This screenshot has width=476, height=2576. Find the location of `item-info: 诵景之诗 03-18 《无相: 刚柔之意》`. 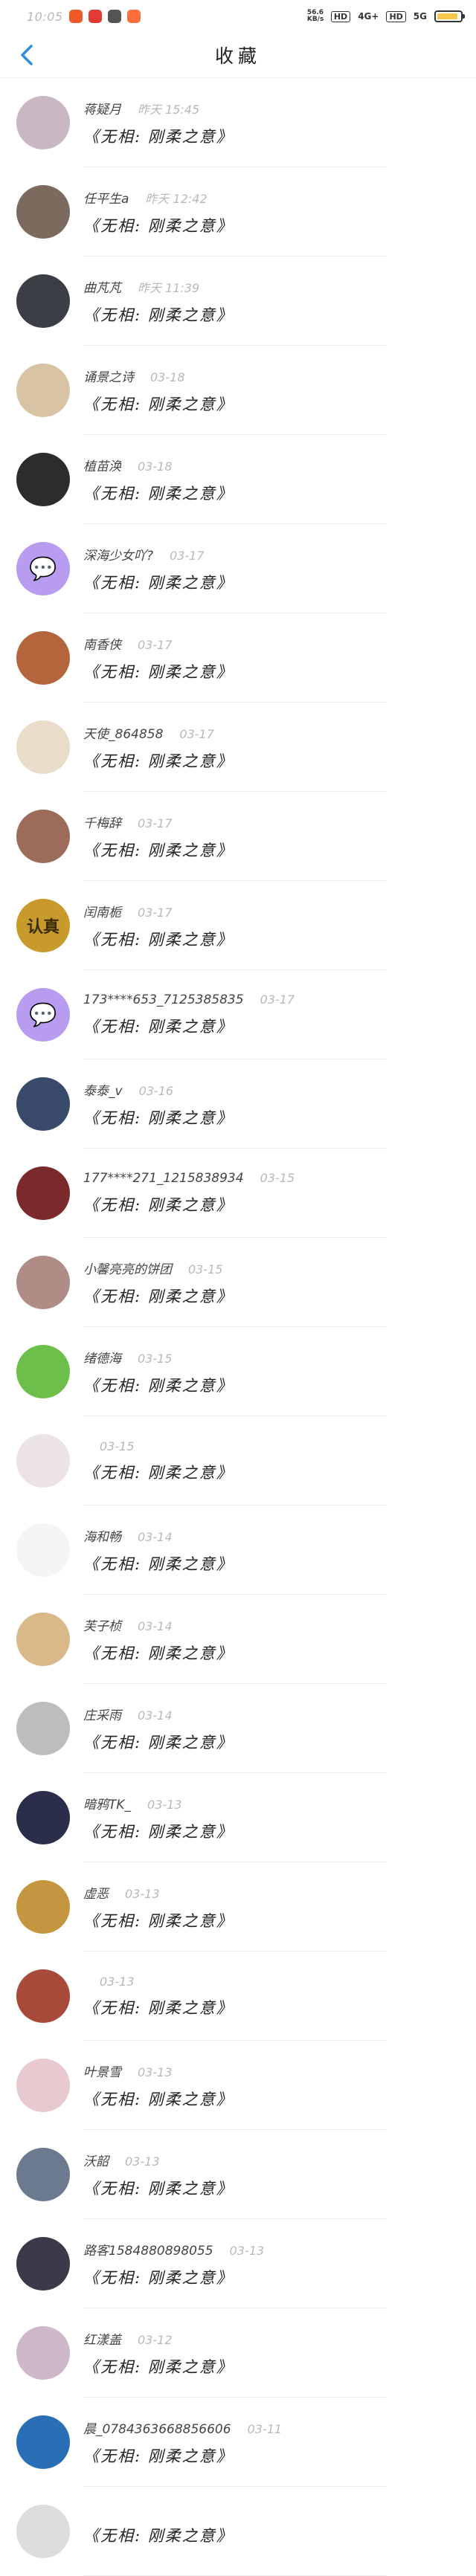

item-info: 诵景之诗 03-18 《无相: 刚柔之意》 is located at coordinates (158, 391).